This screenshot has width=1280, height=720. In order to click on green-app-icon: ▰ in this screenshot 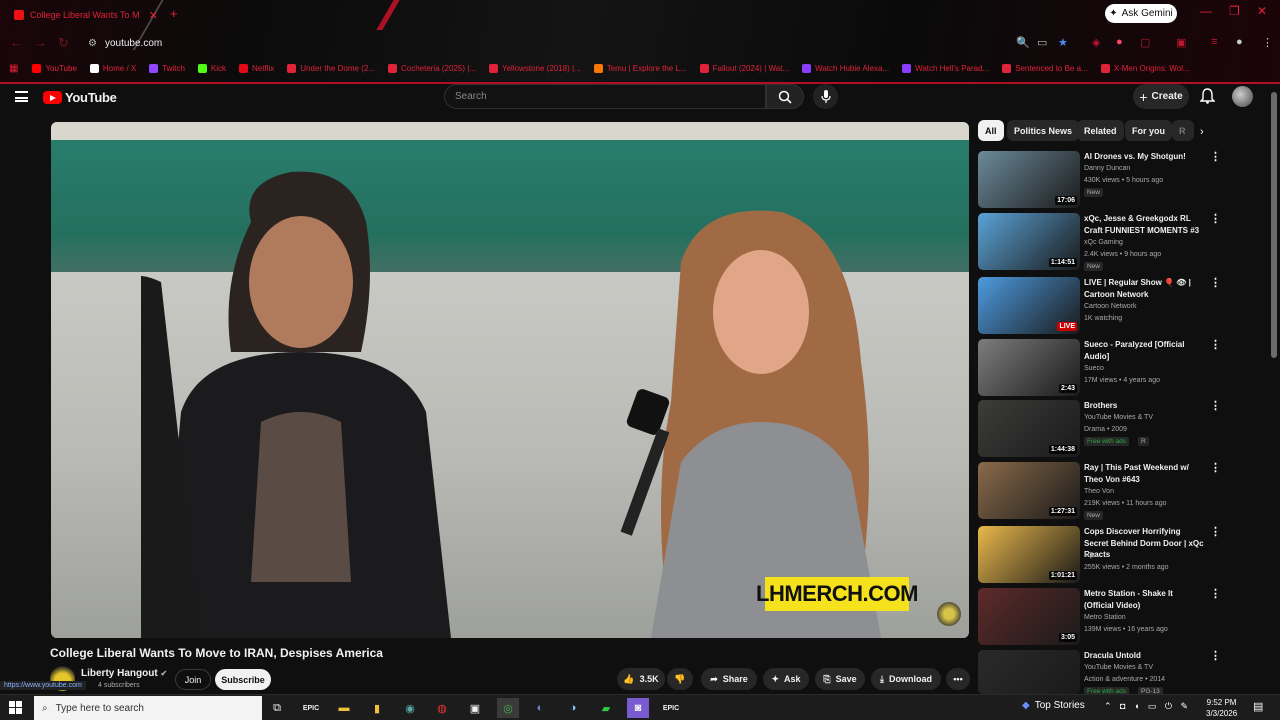, I will do `click(606, 708)`.